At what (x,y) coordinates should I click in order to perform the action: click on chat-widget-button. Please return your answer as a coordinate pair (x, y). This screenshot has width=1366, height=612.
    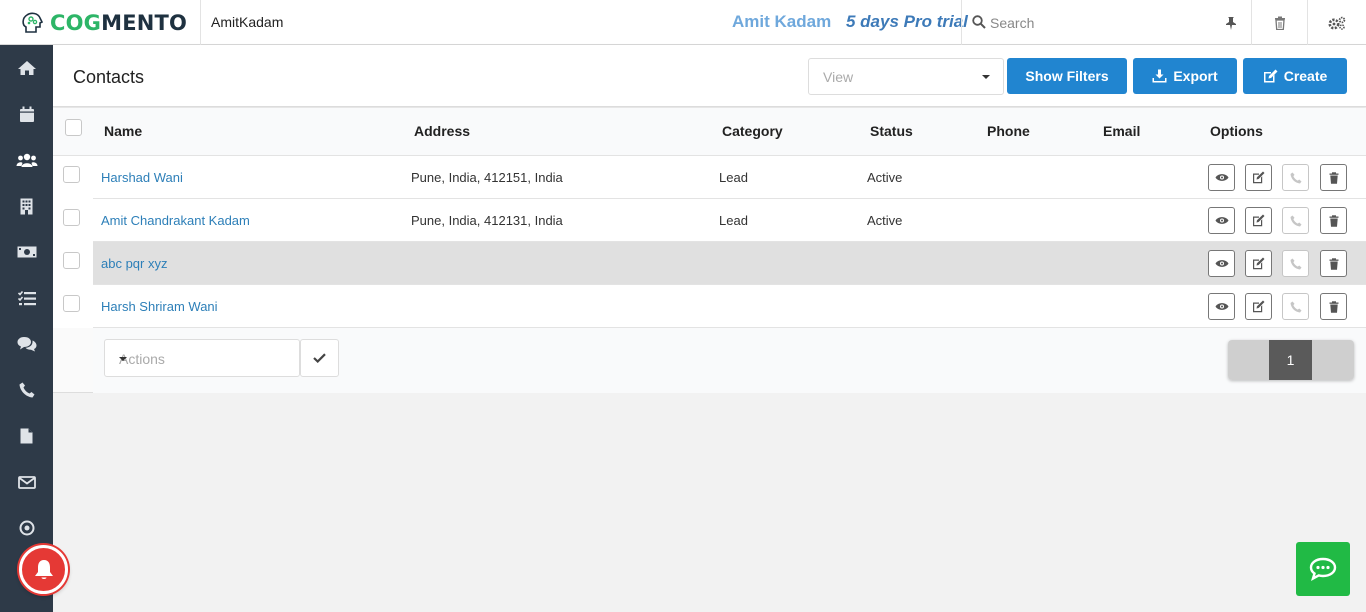
    Looking at the image, I should click on (1323, 569).